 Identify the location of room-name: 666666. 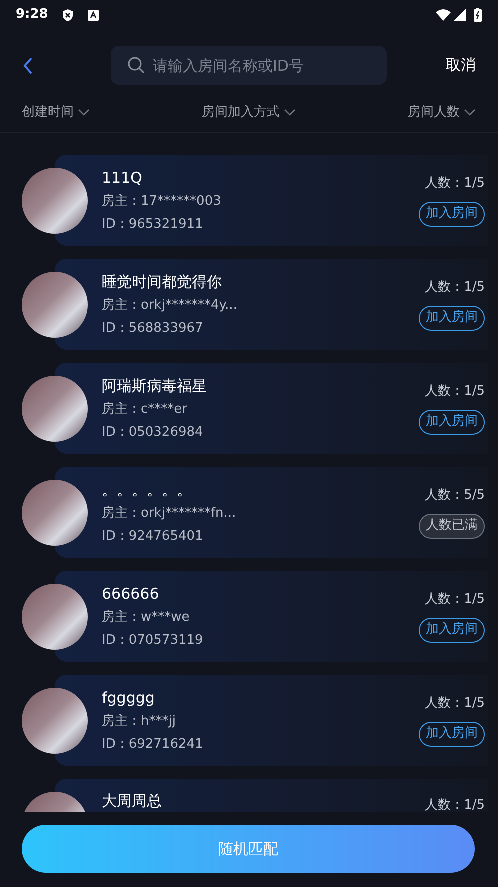
(131, 594).